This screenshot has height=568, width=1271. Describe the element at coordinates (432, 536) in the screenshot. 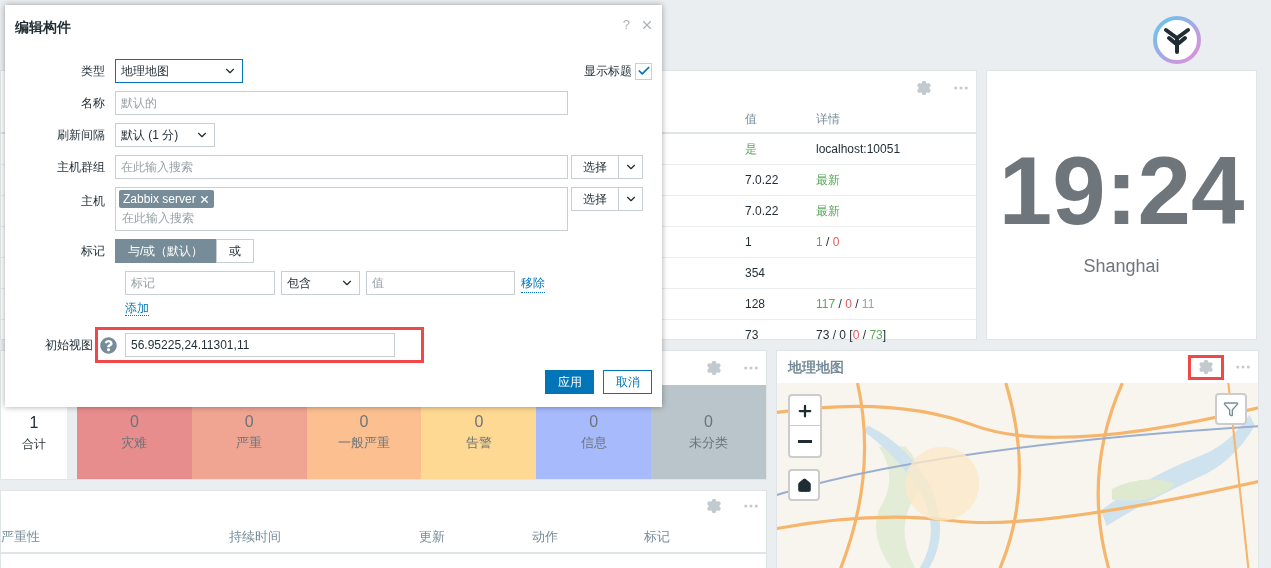

I see `column-header: 更新` at that location.